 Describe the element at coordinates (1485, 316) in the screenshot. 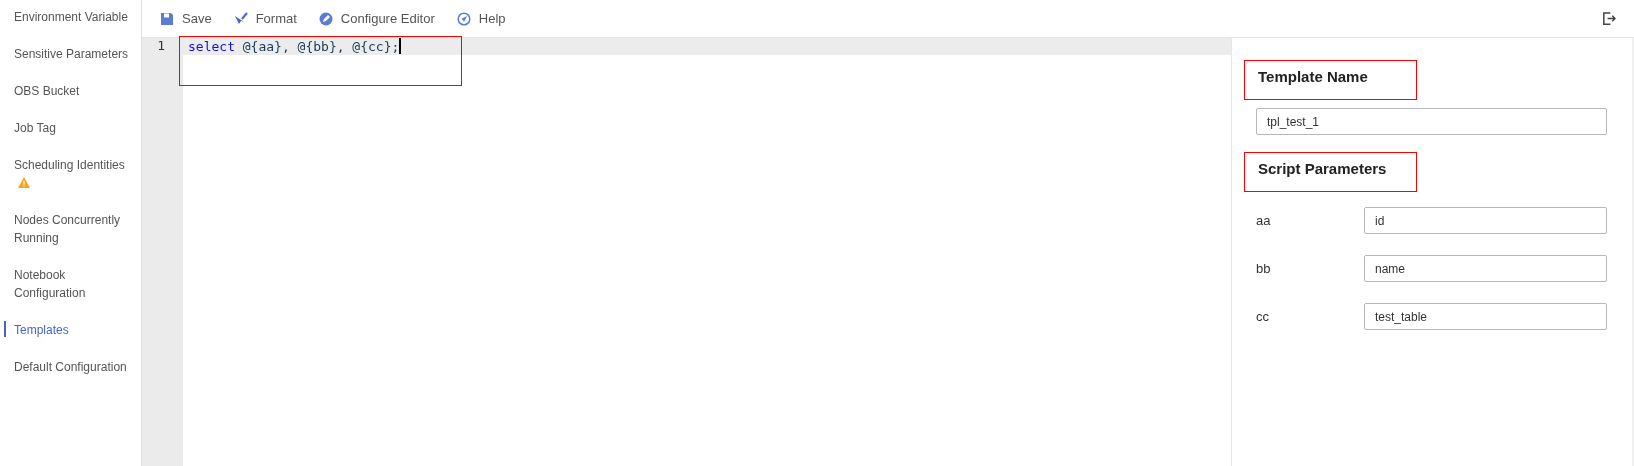

I see `parameter-field: test_table` at that location.